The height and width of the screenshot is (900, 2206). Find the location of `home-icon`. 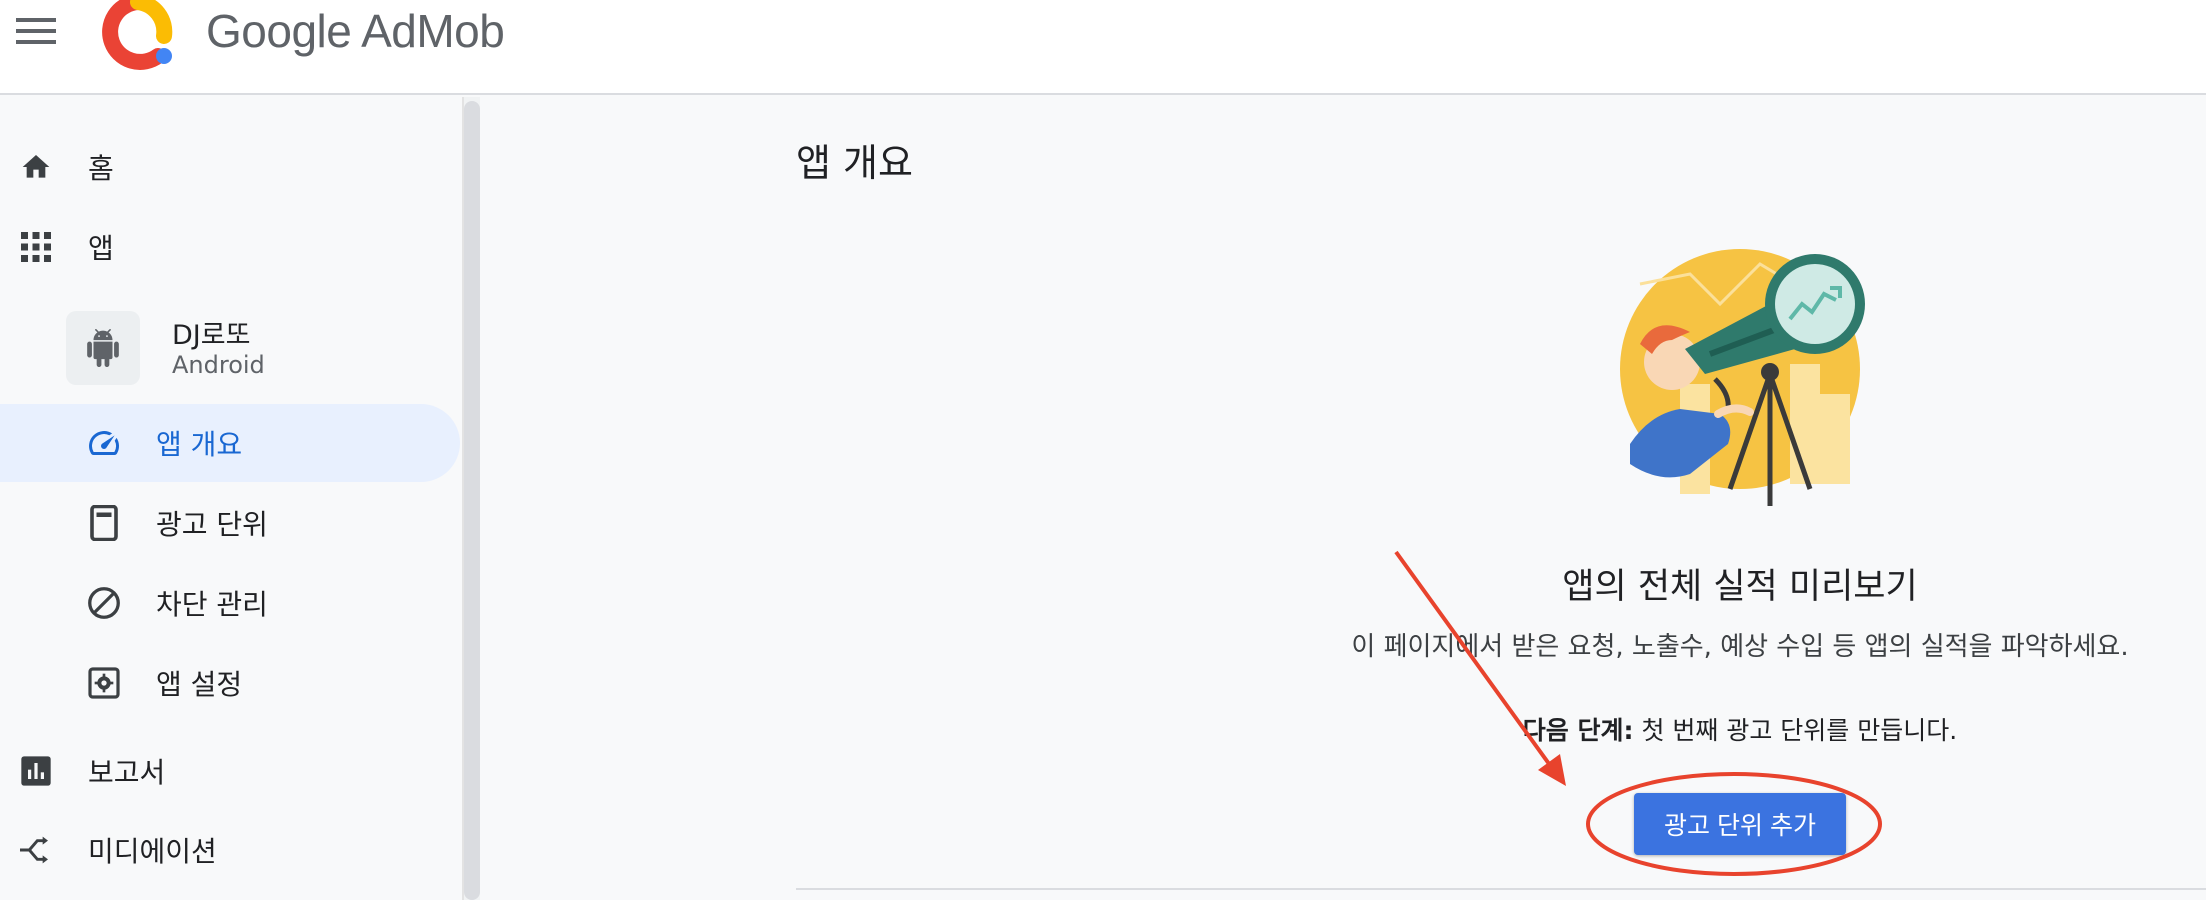

home-icon is located at coordinates (36, 167).